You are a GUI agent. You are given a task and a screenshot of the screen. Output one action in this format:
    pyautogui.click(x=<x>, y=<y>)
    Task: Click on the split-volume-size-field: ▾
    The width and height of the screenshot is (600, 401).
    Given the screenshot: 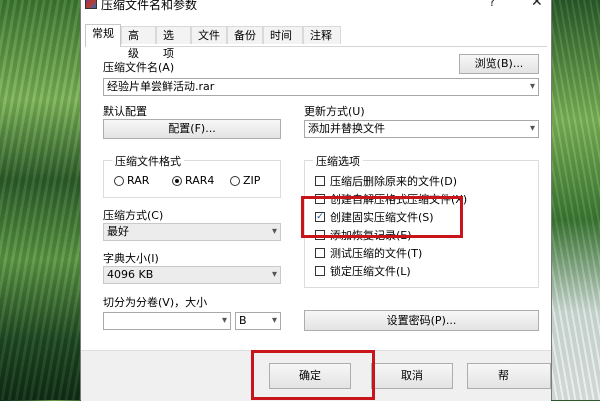 What is the action you would take?
    pyautogui.click(x=167, y=321)
    